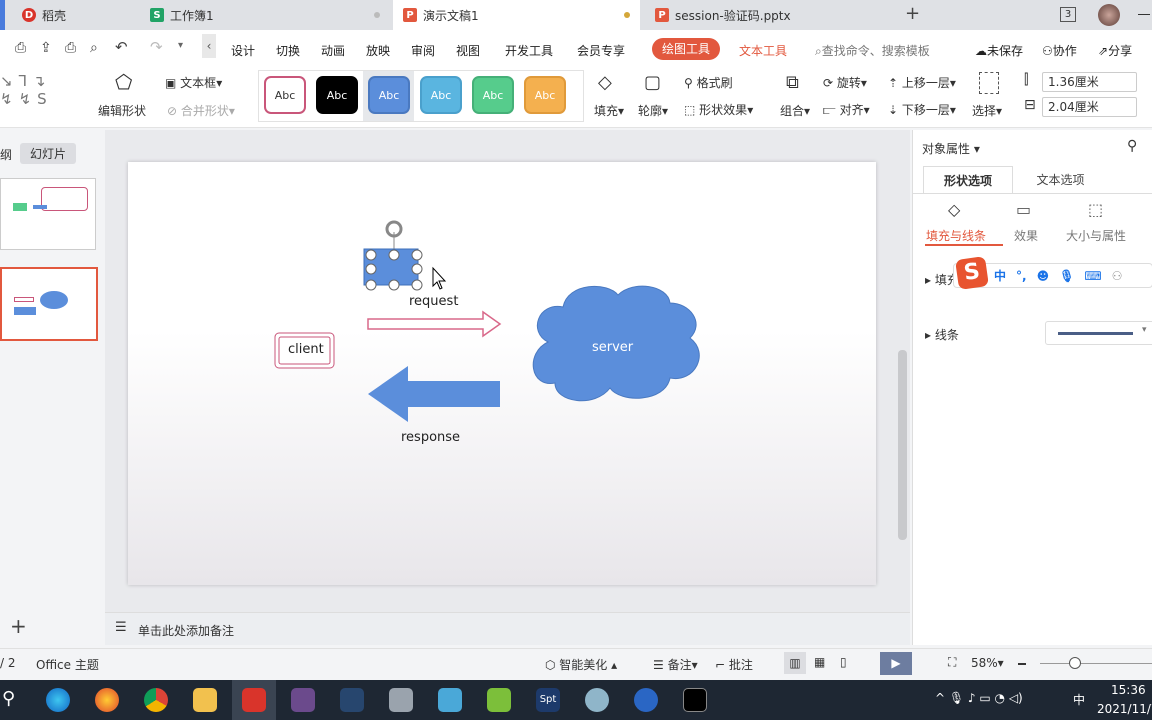  Describe the element at coordinates (646, 700) in the screenshot. I see `app-b-icon` at that location.